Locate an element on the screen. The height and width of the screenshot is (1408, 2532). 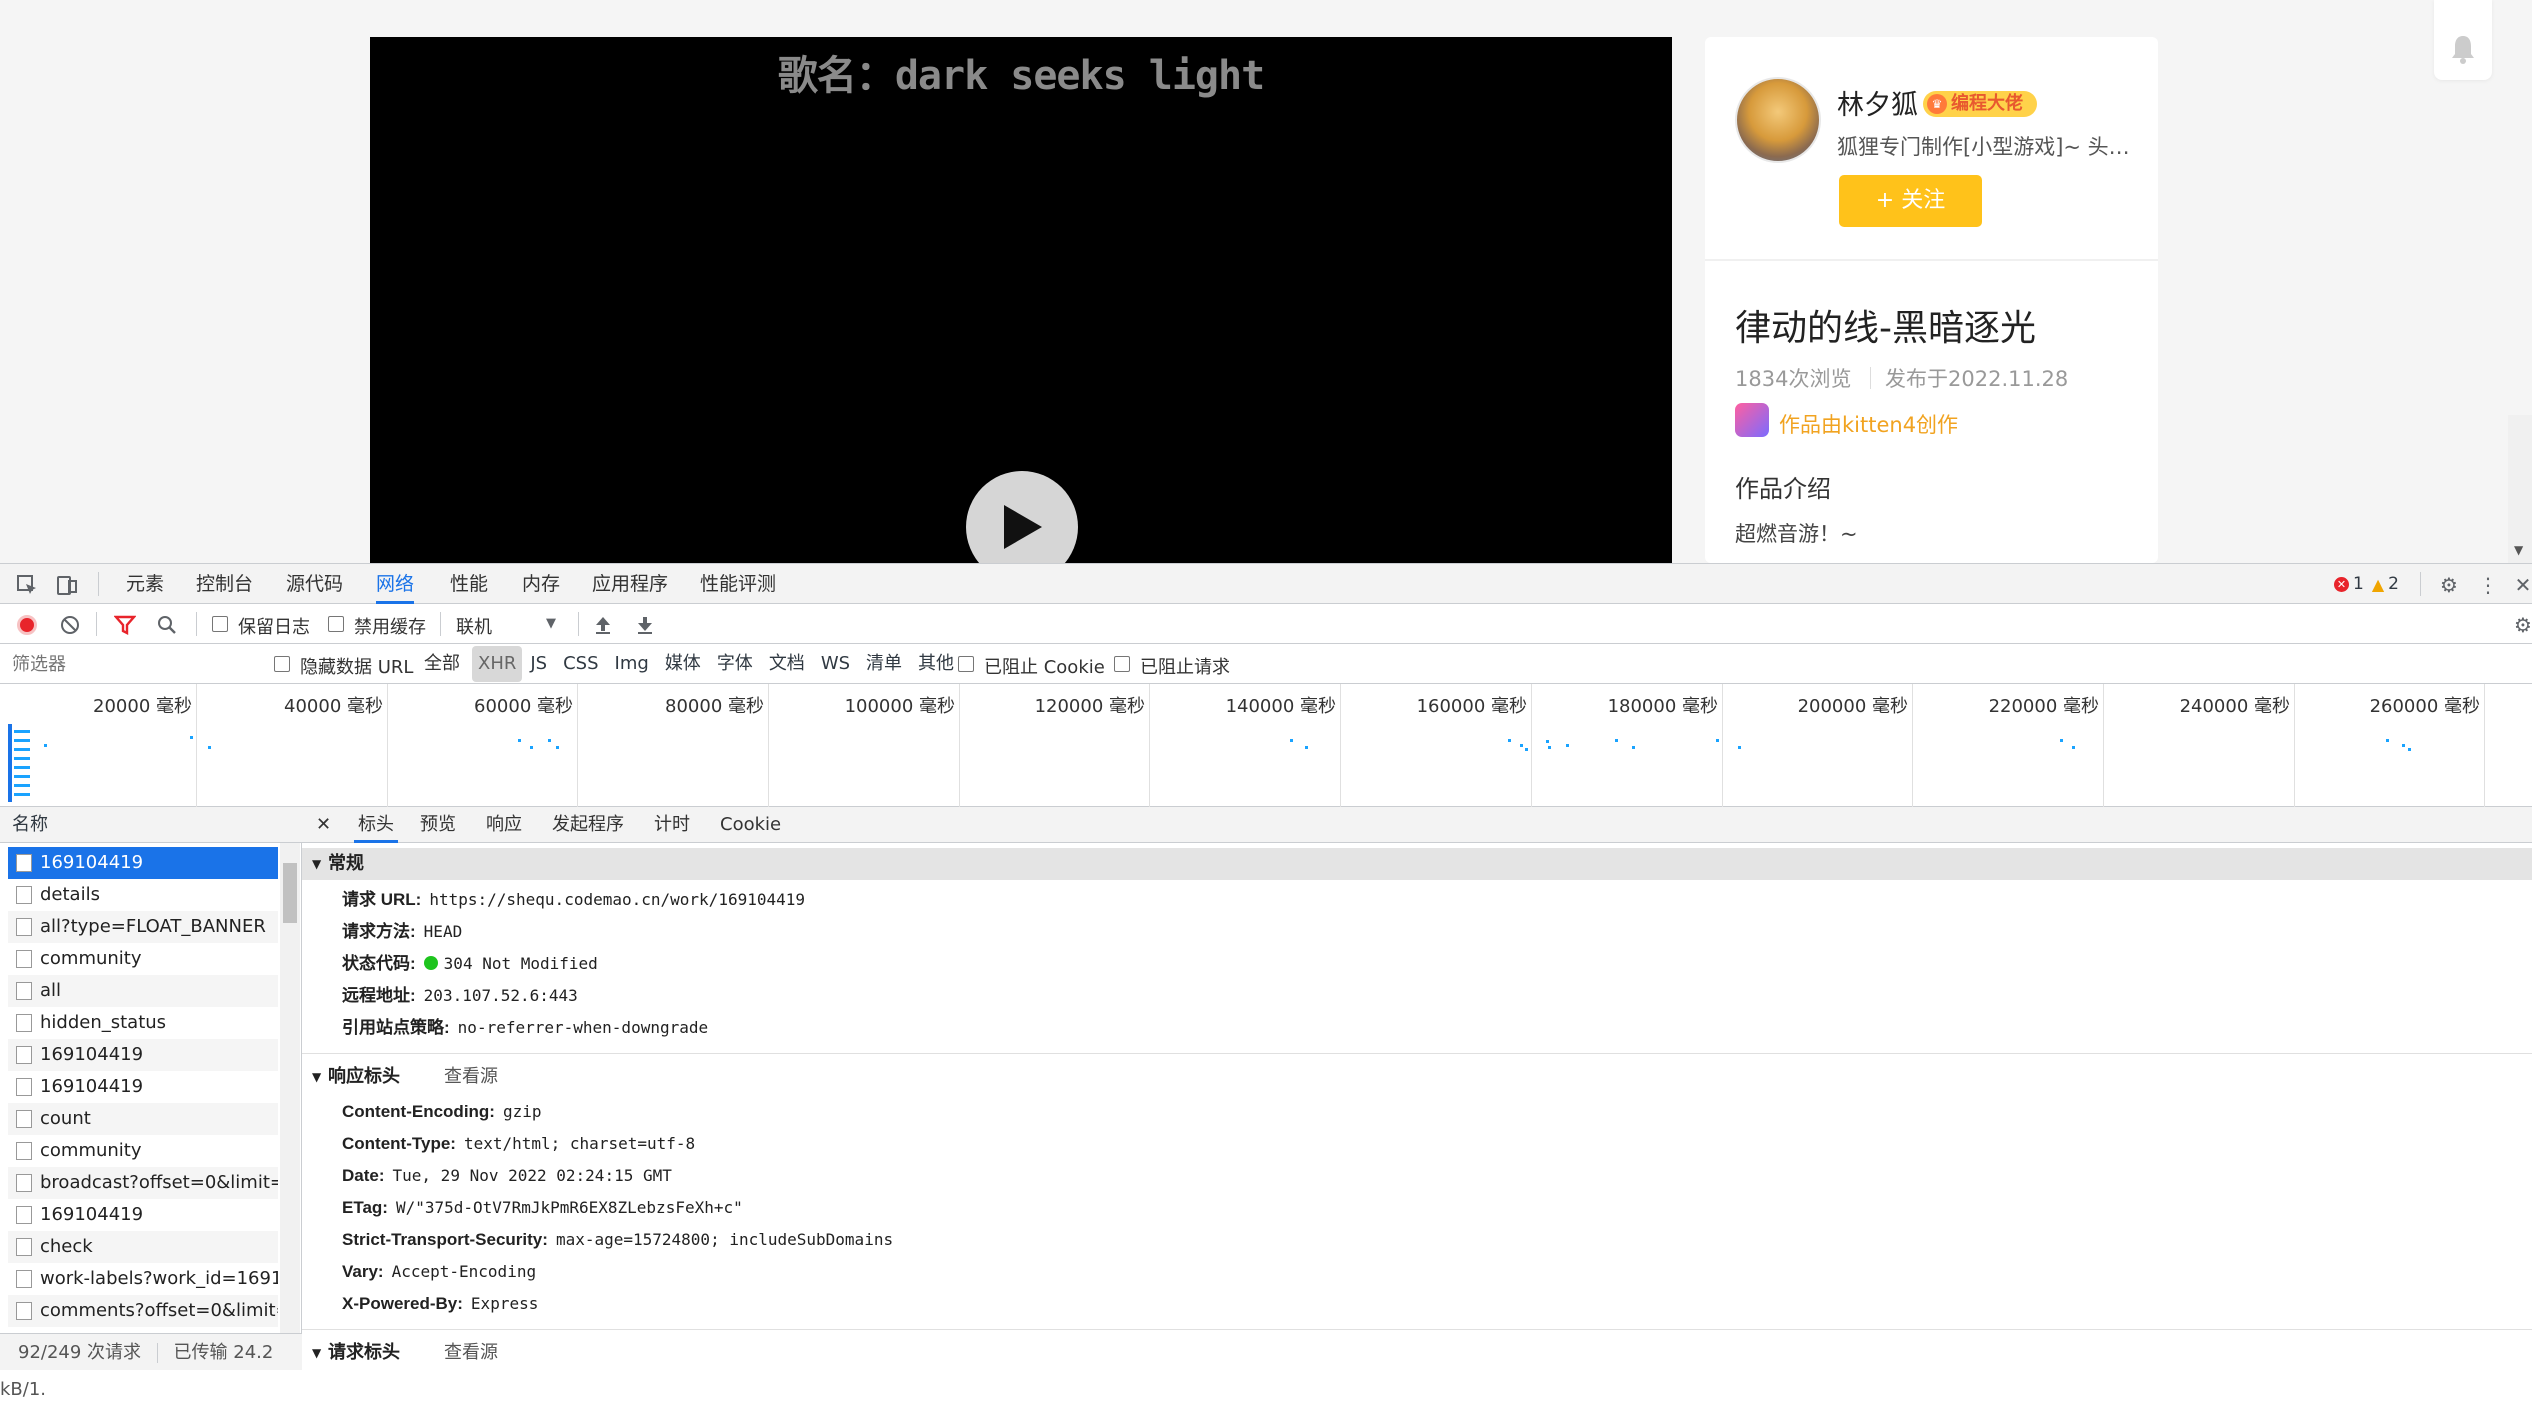
filter-type-other: 其他 is located at coordinates (936, 664).